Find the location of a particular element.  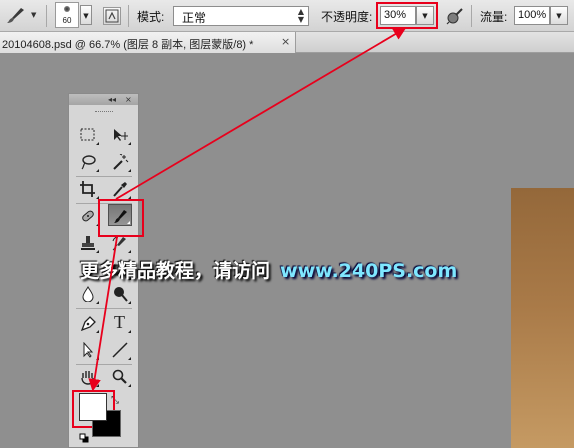

line-tool is located at coordinates (120, 350).